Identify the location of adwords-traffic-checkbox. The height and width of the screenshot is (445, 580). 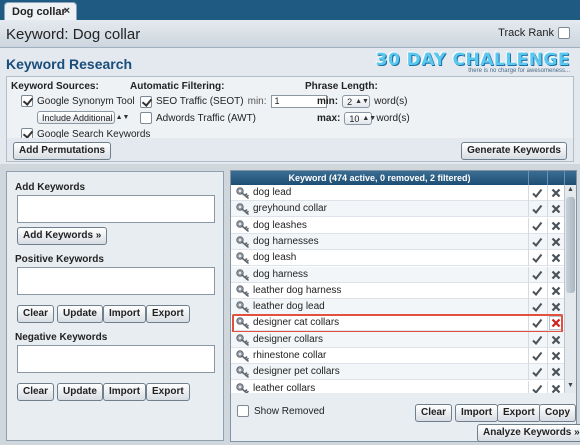
(146, 118).